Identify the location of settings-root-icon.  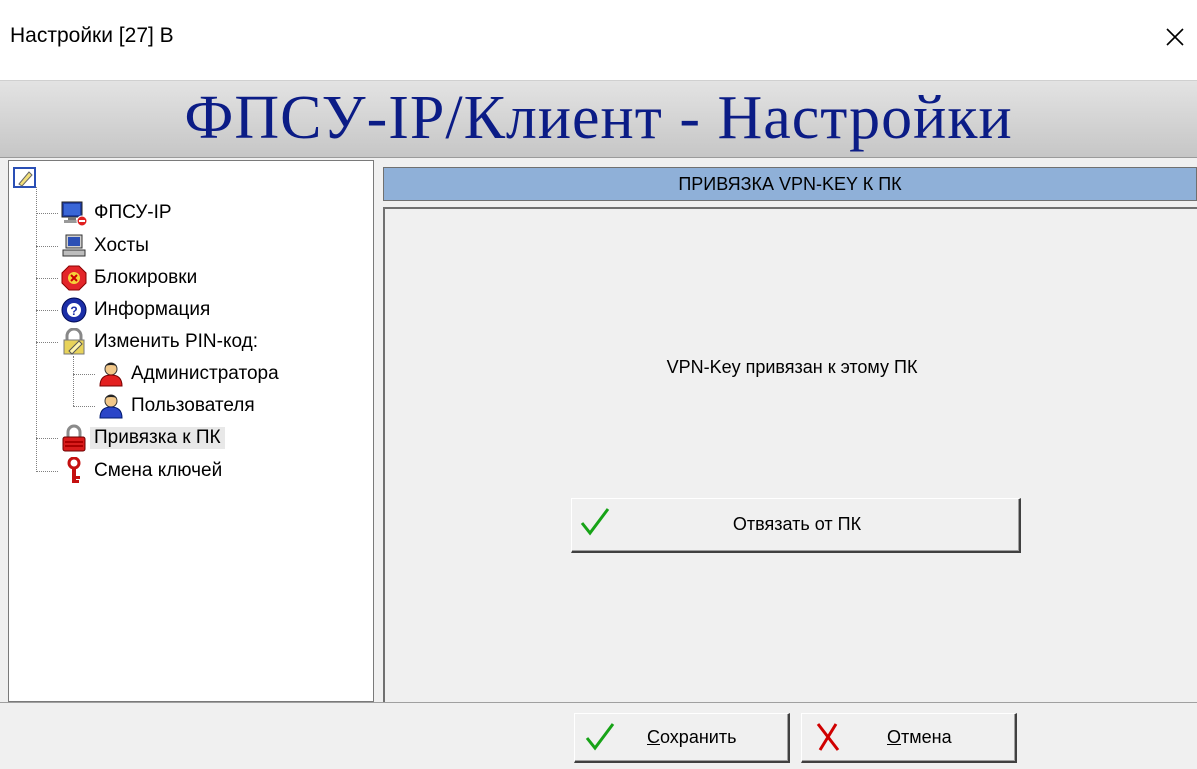
(25, 182).